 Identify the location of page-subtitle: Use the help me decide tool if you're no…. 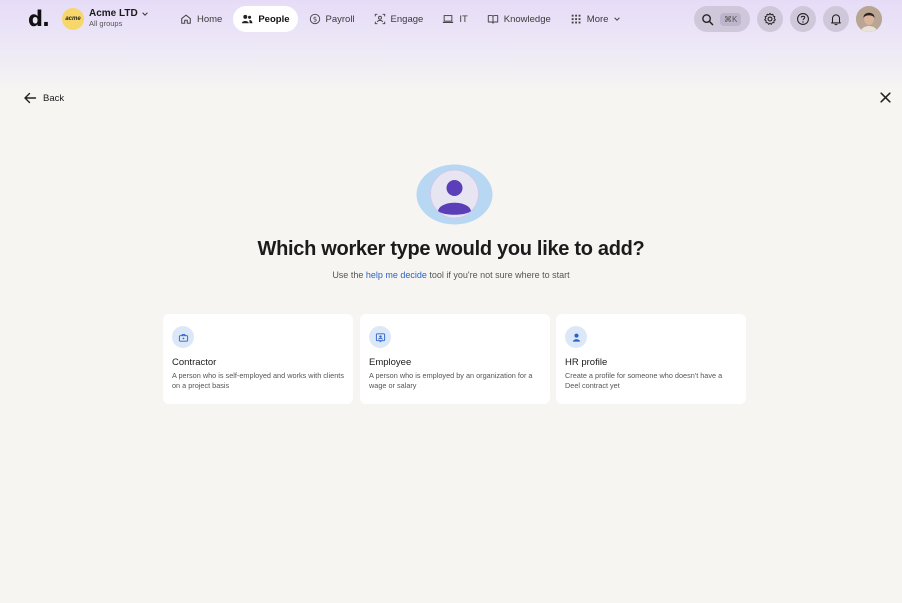
(451, 275).